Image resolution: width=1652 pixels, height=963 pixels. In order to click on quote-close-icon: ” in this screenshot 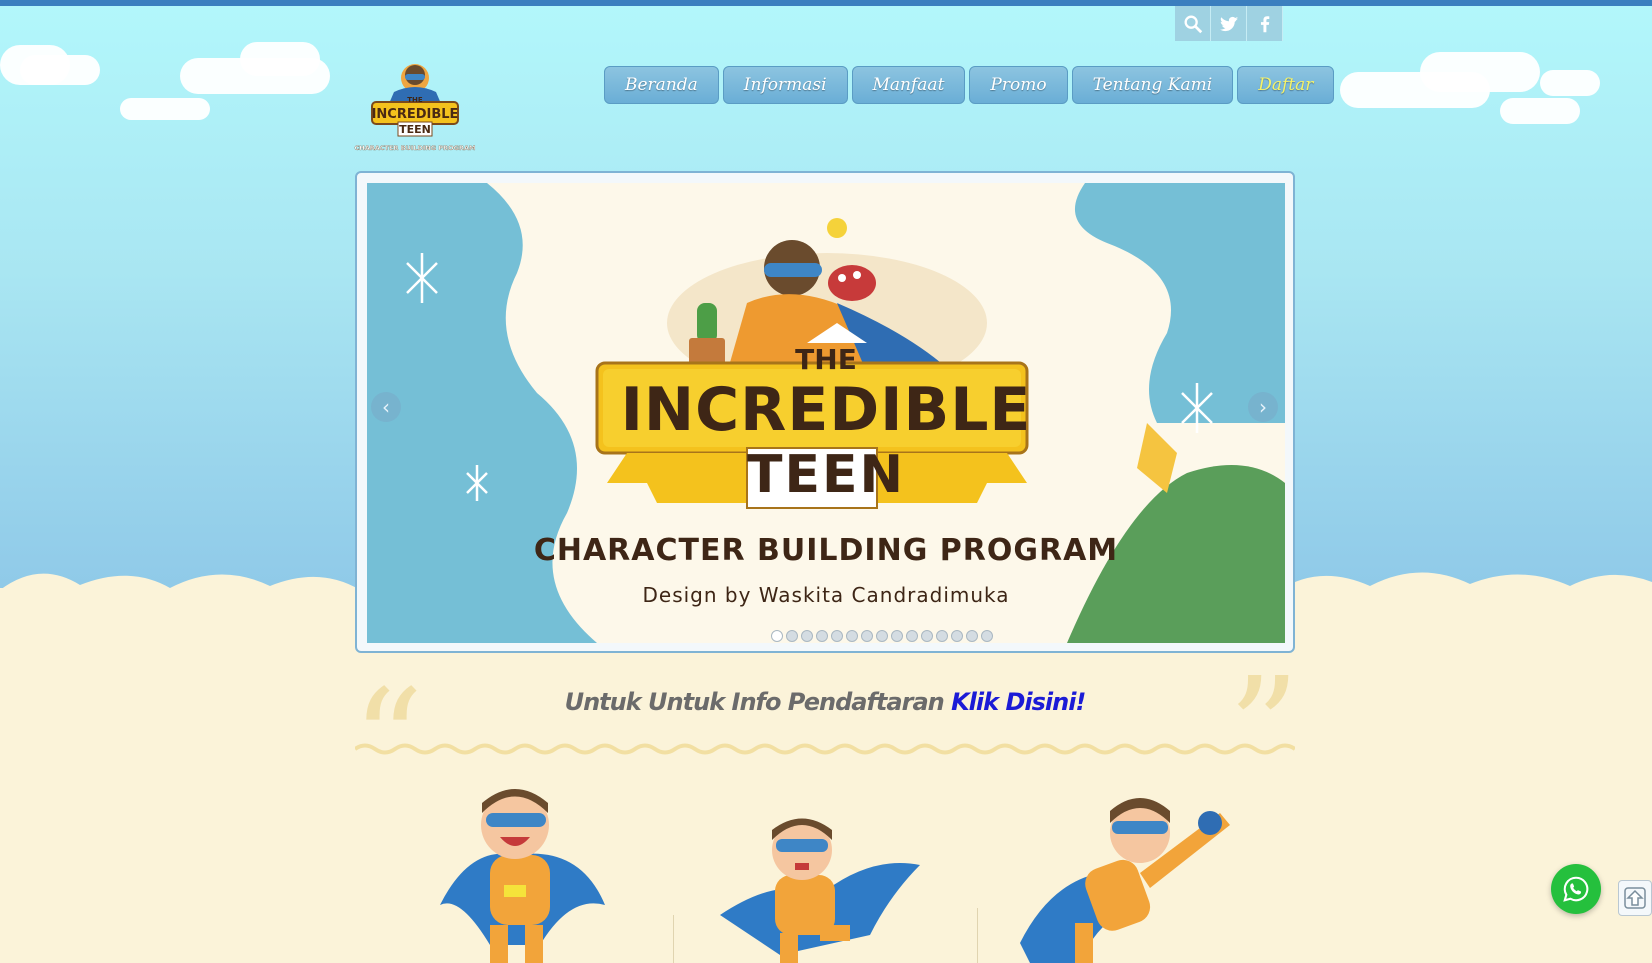, I will do `click(1264, 729)`.